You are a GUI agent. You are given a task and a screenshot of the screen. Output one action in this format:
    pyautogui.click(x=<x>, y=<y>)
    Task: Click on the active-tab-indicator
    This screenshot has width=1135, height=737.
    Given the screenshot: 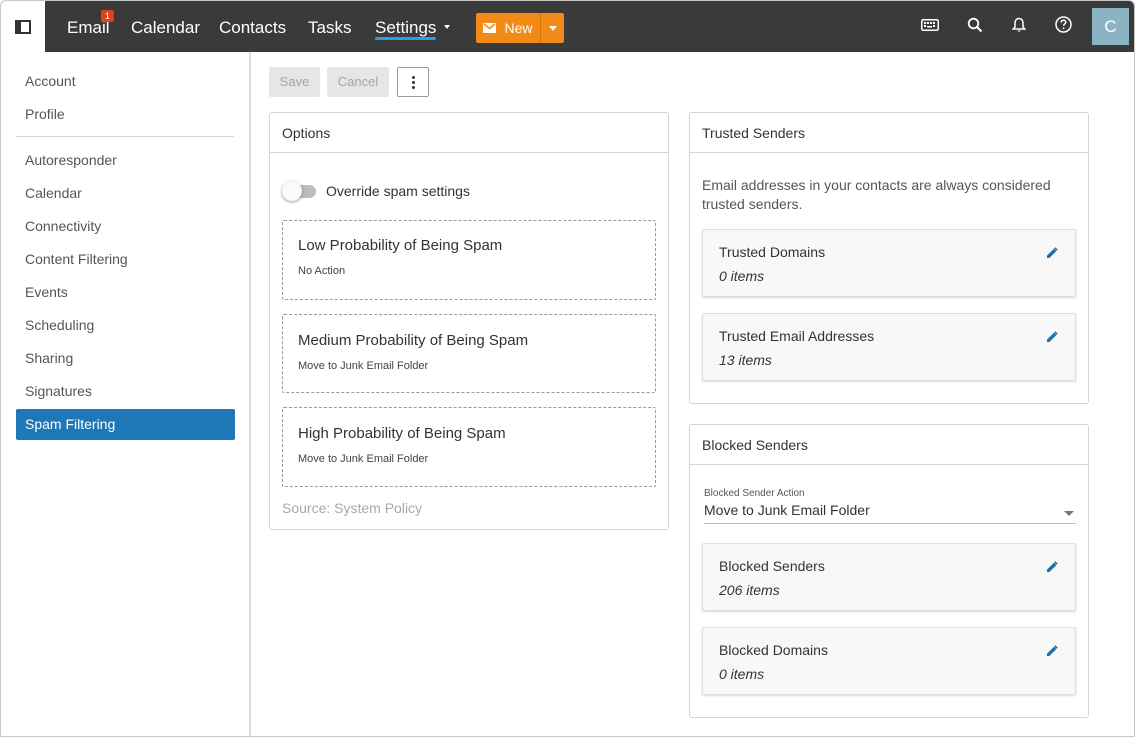 What is the action you would take?
    pyautogui.click(x=406, y=38)
    